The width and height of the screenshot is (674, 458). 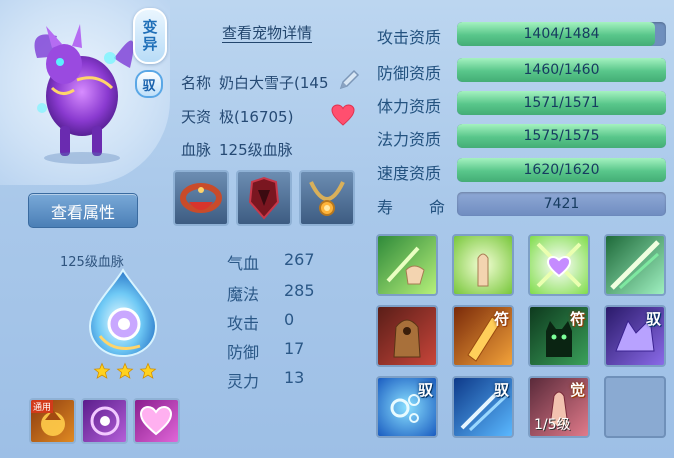 I want to click on stat-label-mp: 魔法, so click(x=243, y=294).